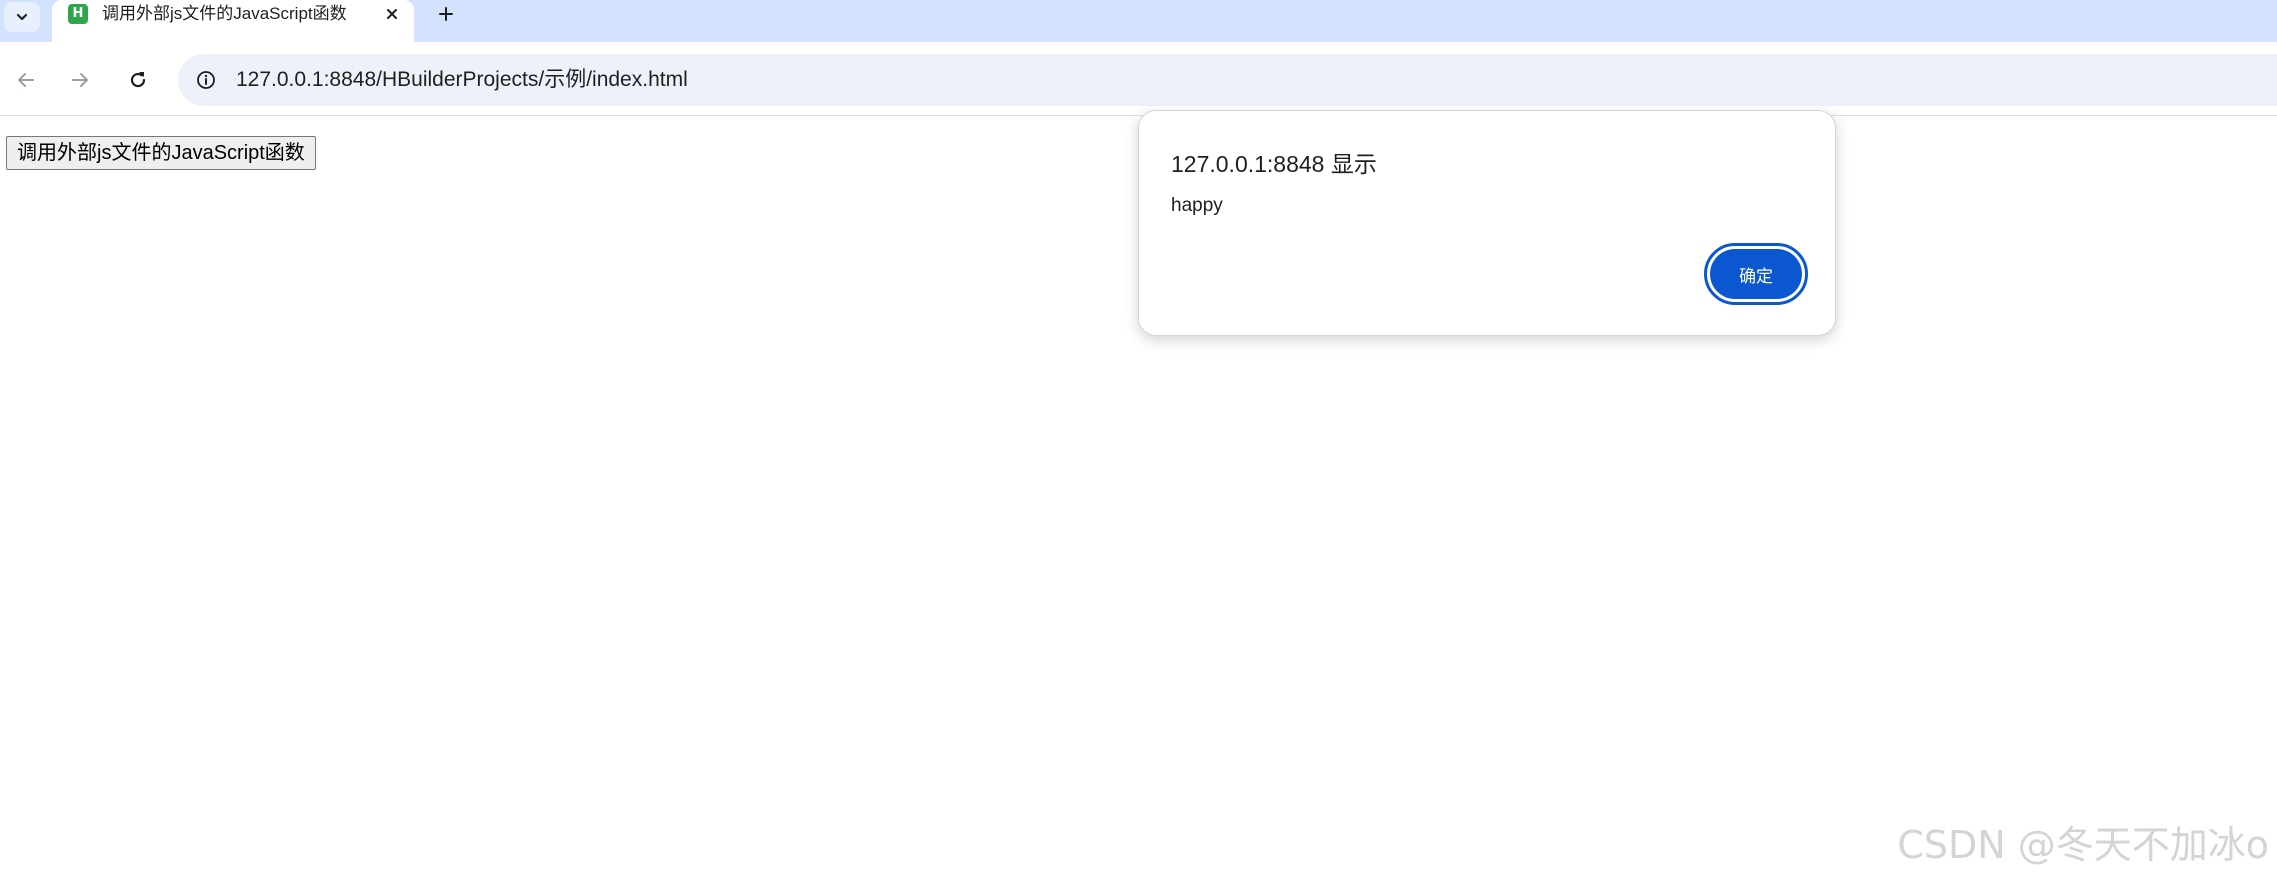 The height and width of the screenshot is (879, 2277). I want to click on info-icon, so click(206, 80).